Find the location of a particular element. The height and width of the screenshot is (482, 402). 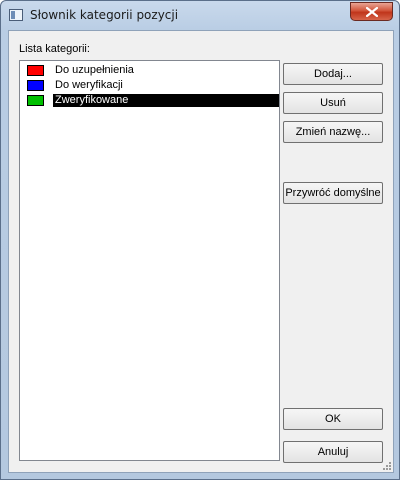

resize-grip-icon is located at coordinates (386, 465).